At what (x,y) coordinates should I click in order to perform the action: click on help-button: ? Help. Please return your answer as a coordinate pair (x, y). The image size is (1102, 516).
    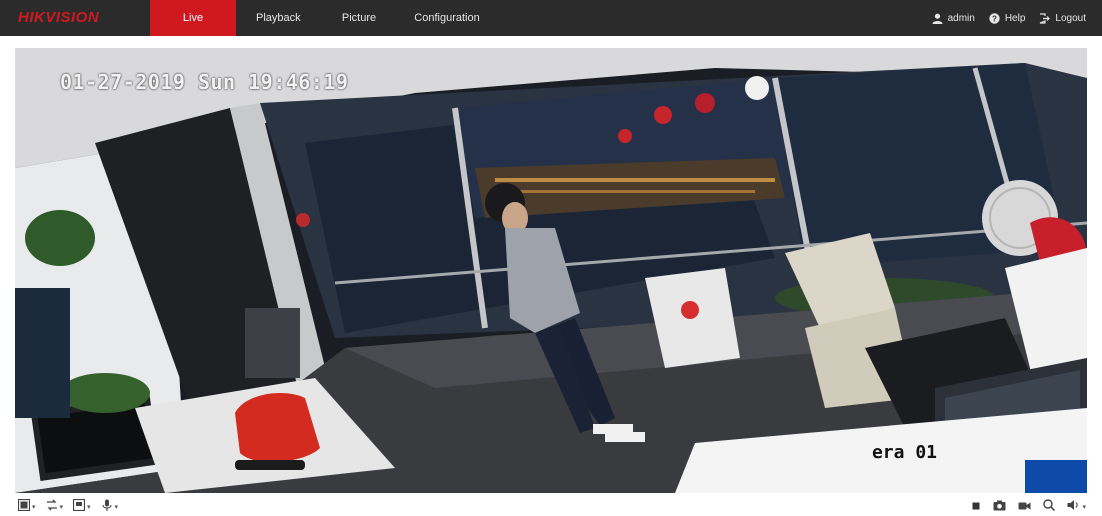
    Looking at the image, I should click on (1007, 18).